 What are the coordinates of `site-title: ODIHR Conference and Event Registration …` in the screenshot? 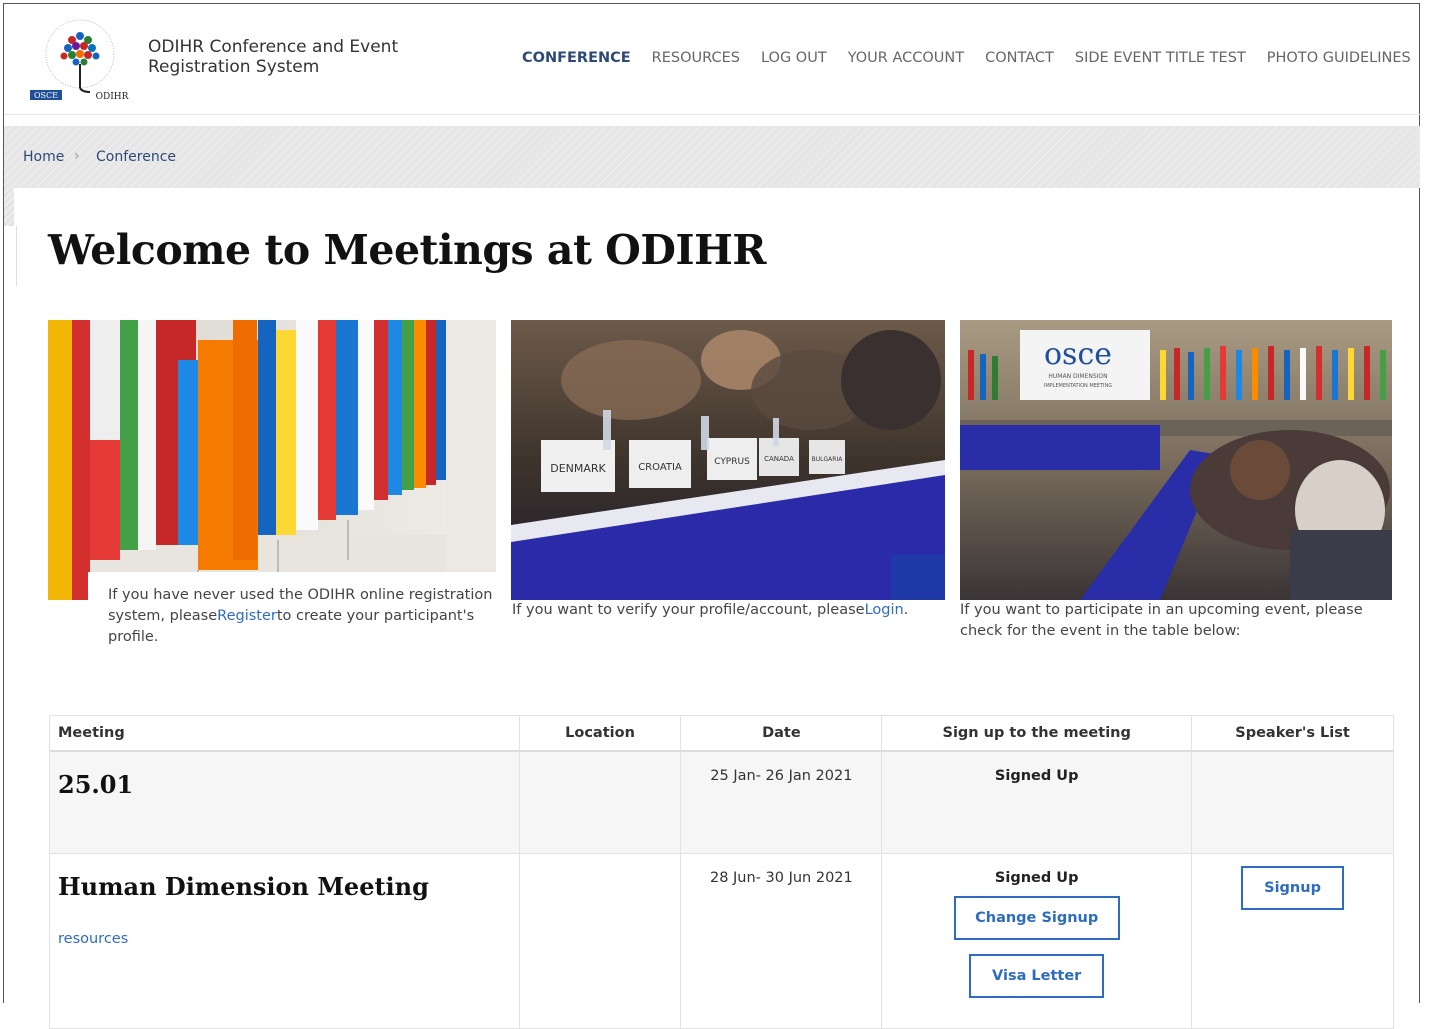 It's located at (273, 57).